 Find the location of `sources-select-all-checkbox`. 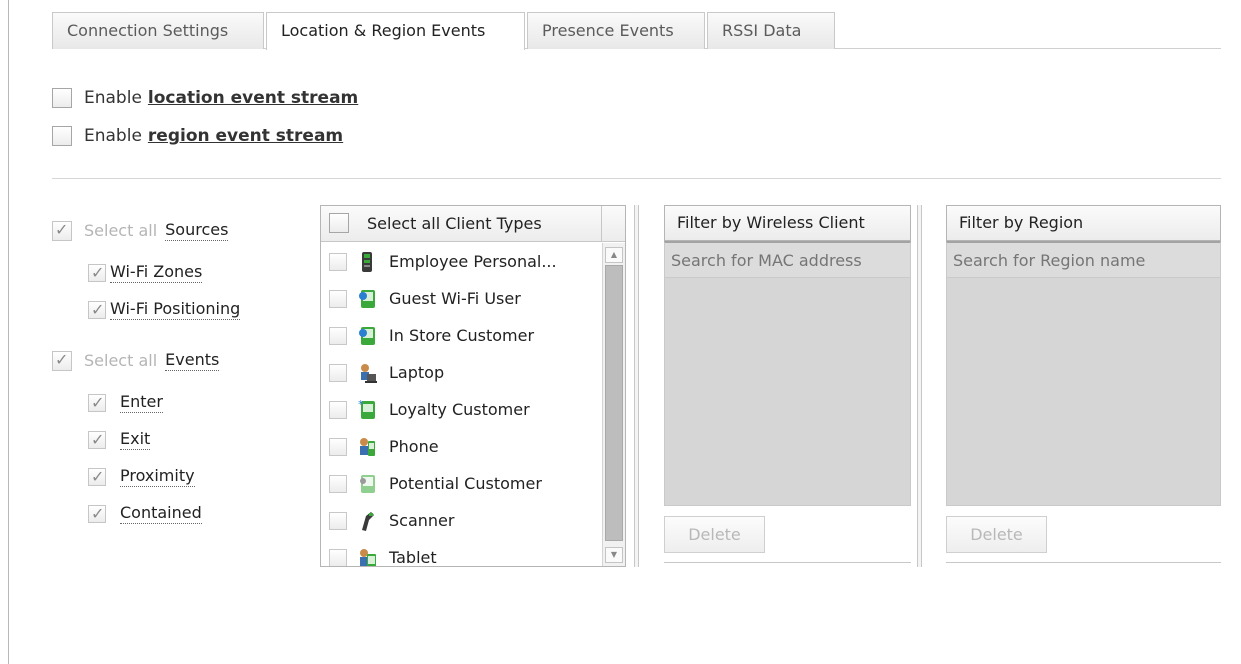

sources-select-all-checkbox is located at coordinates (62, 230).